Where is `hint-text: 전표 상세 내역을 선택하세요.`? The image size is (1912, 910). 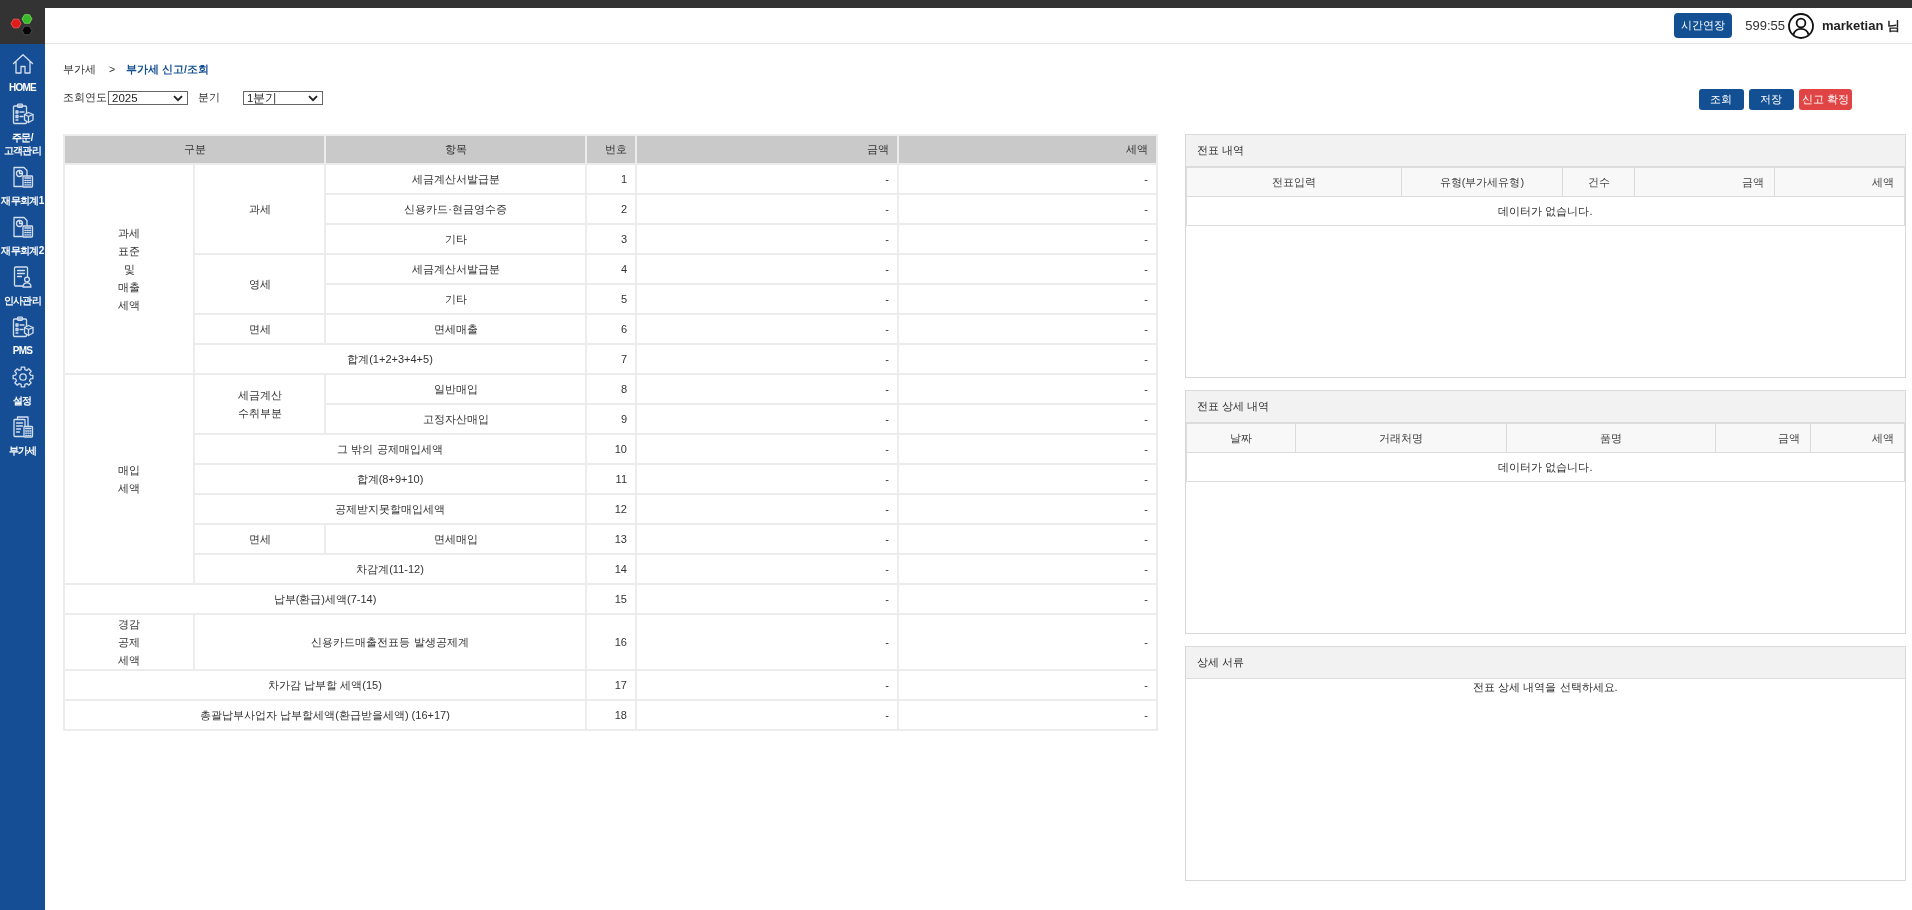
hint-text: 전표 상세 내역을 선택하세요. is located at coordinates (1545, 687).